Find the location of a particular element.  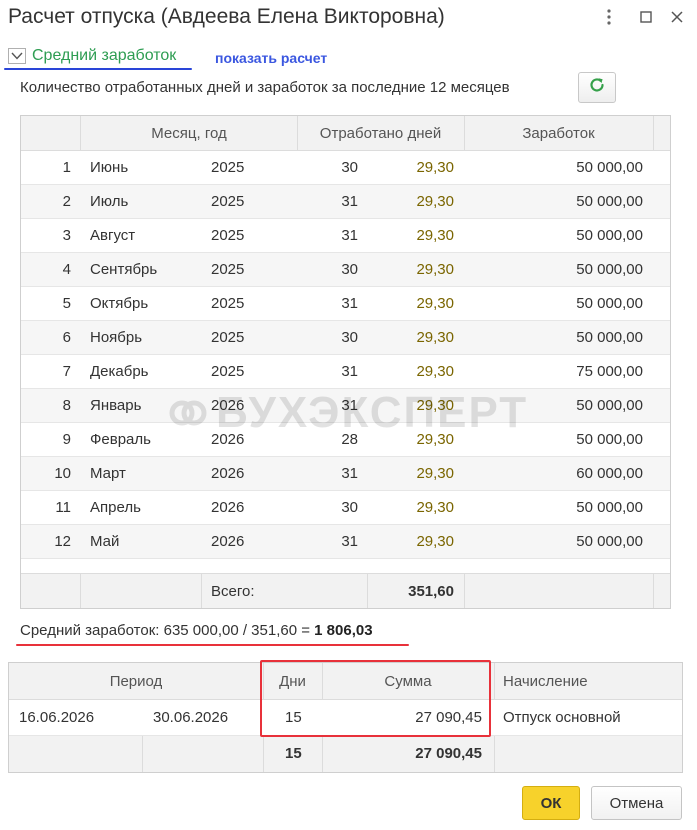

total-label: Всего: is located at coordinates (233, 591).